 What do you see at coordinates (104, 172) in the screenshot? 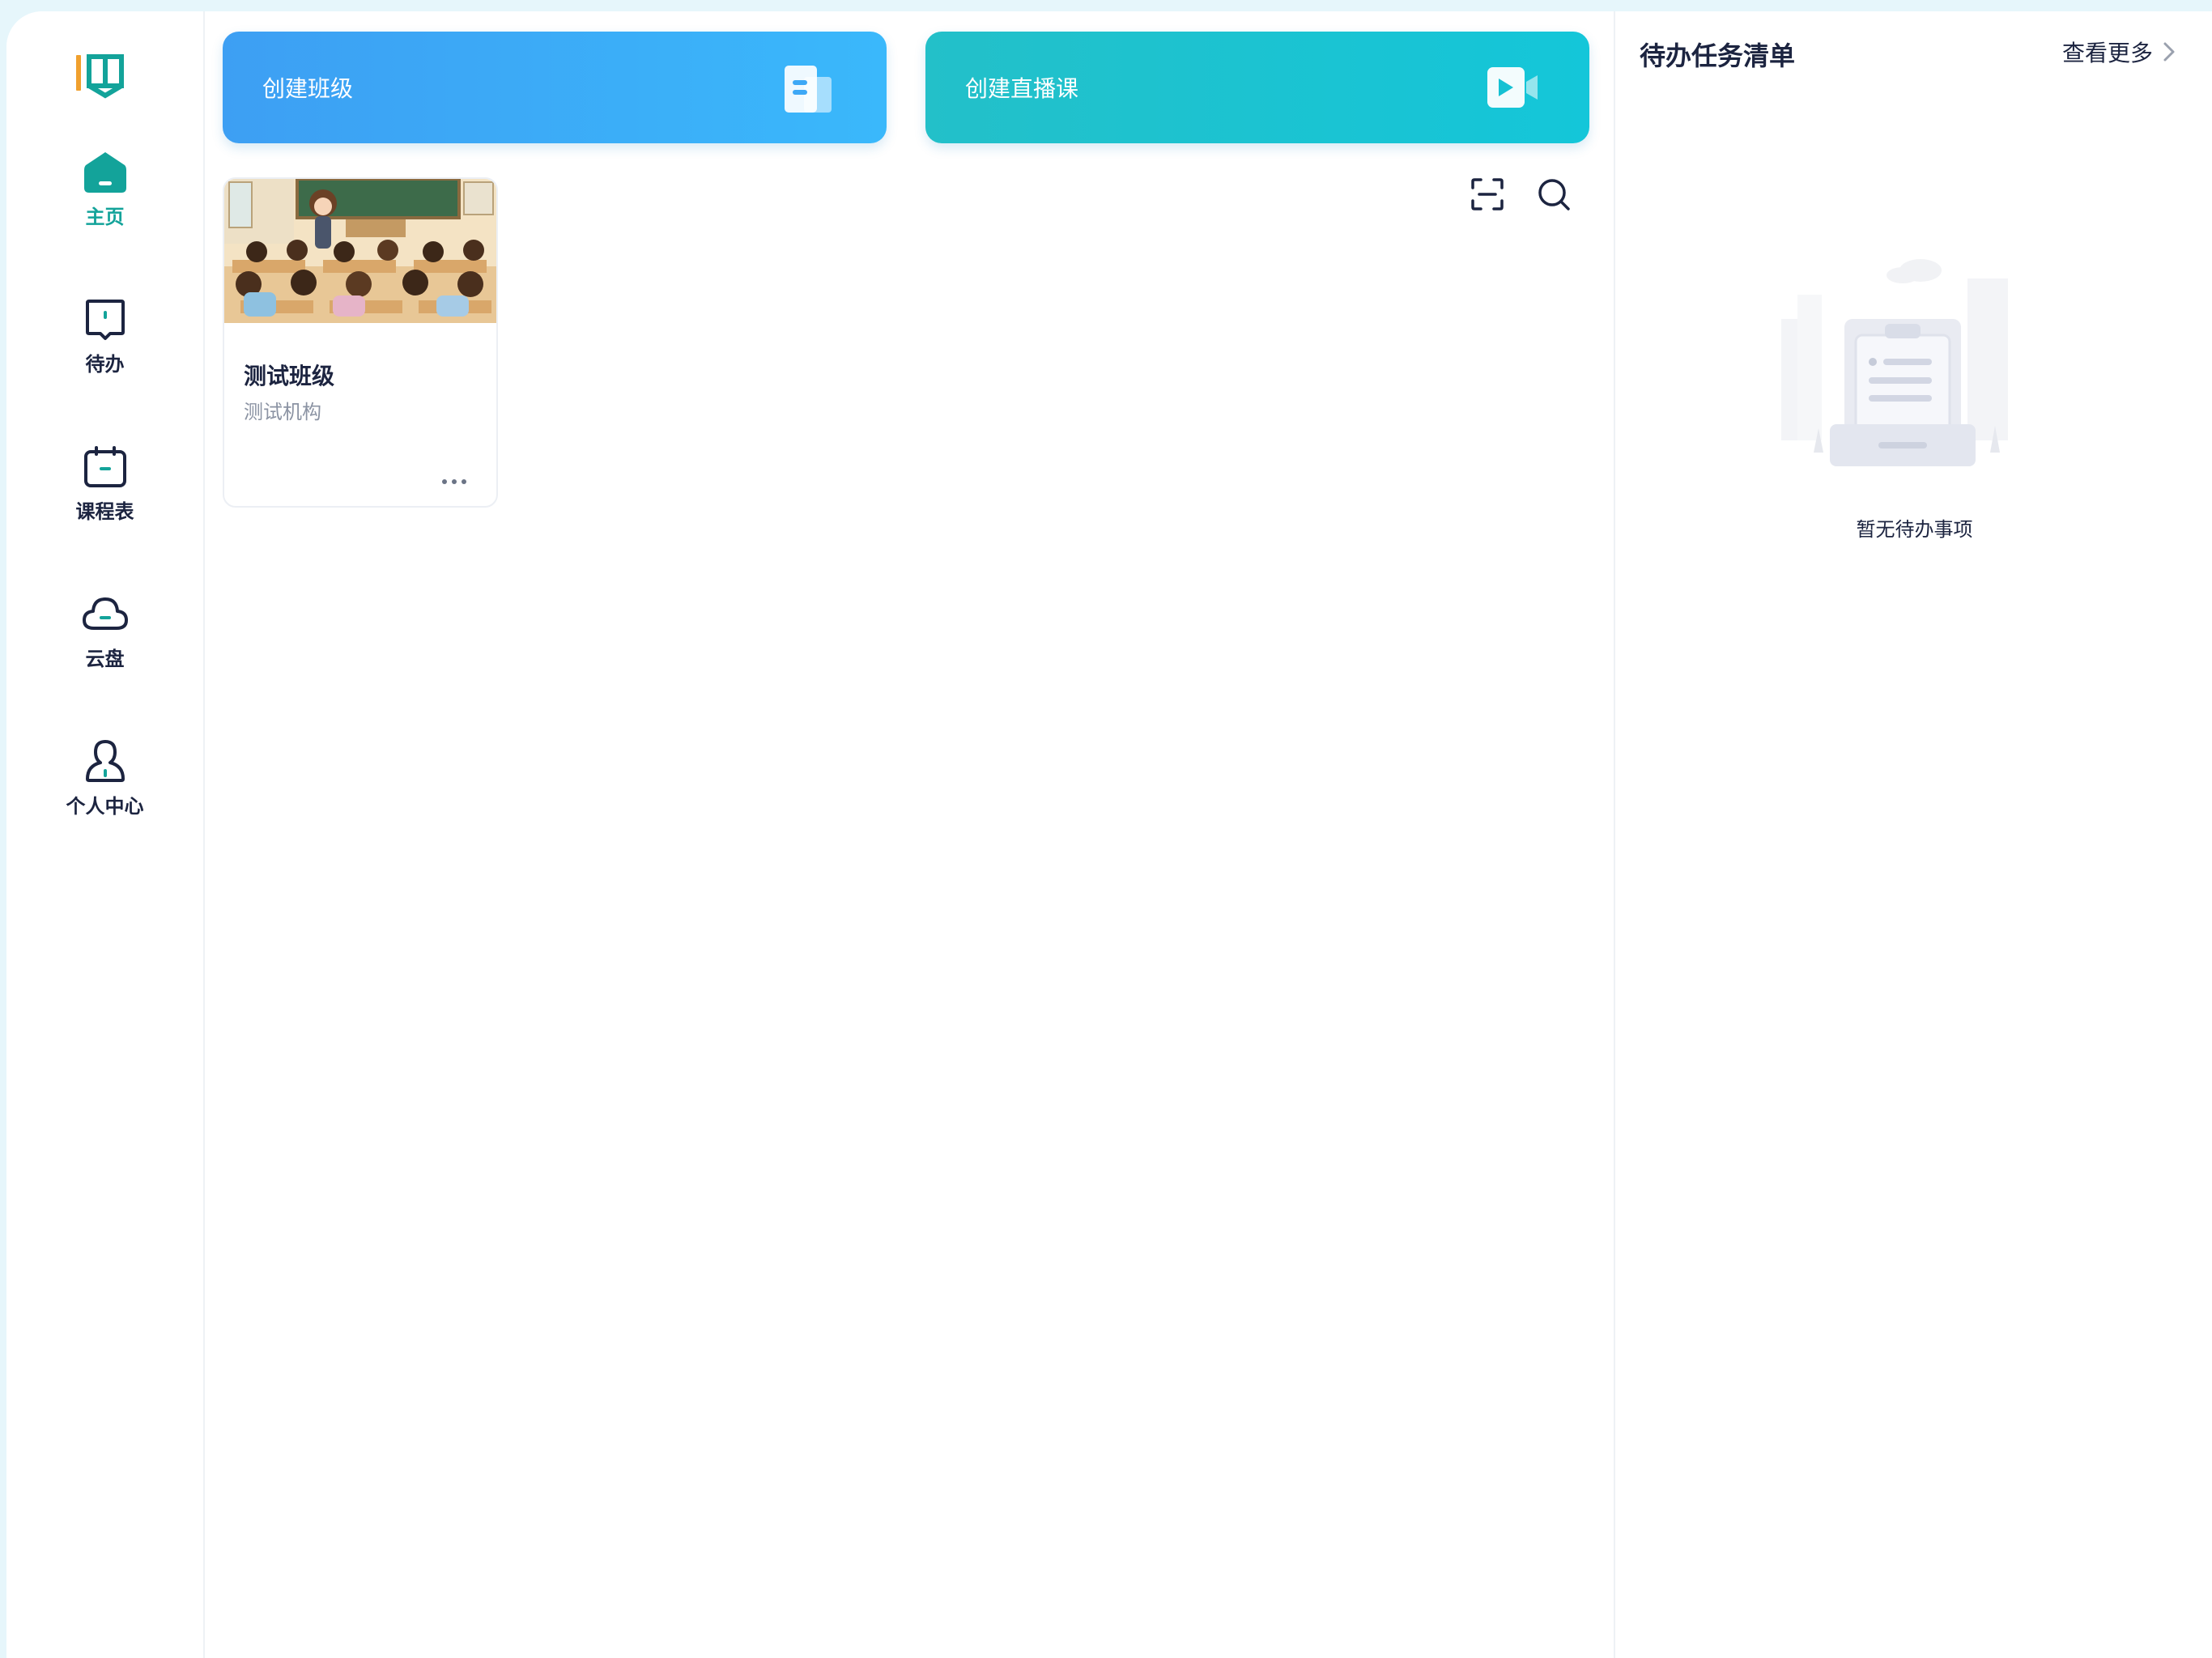
I see `home-icon` at bounding box center [104, 172].